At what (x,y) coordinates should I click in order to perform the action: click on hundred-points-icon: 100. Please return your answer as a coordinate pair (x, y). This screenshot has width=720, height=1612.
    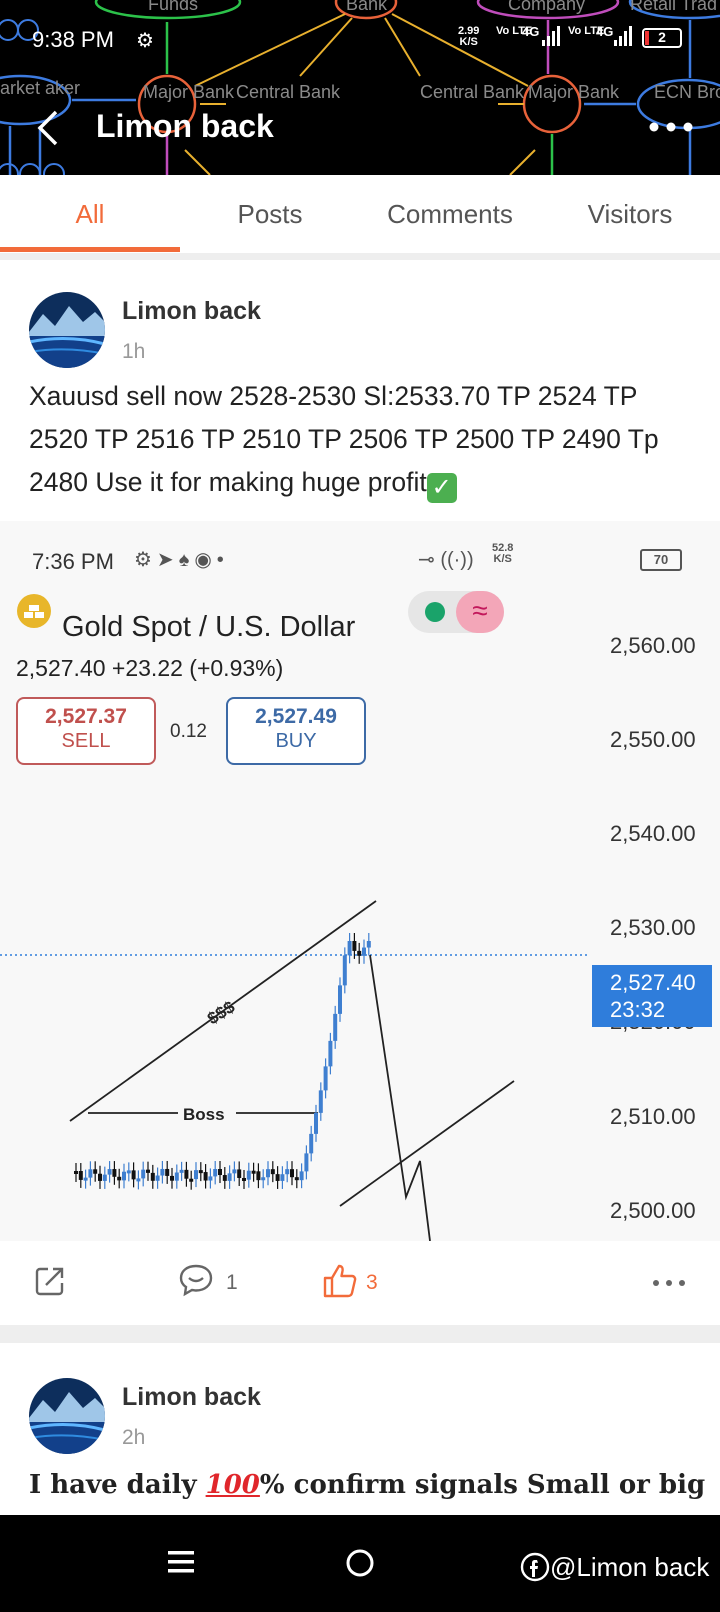
    Looking at the image, I should click on (232, 1485).